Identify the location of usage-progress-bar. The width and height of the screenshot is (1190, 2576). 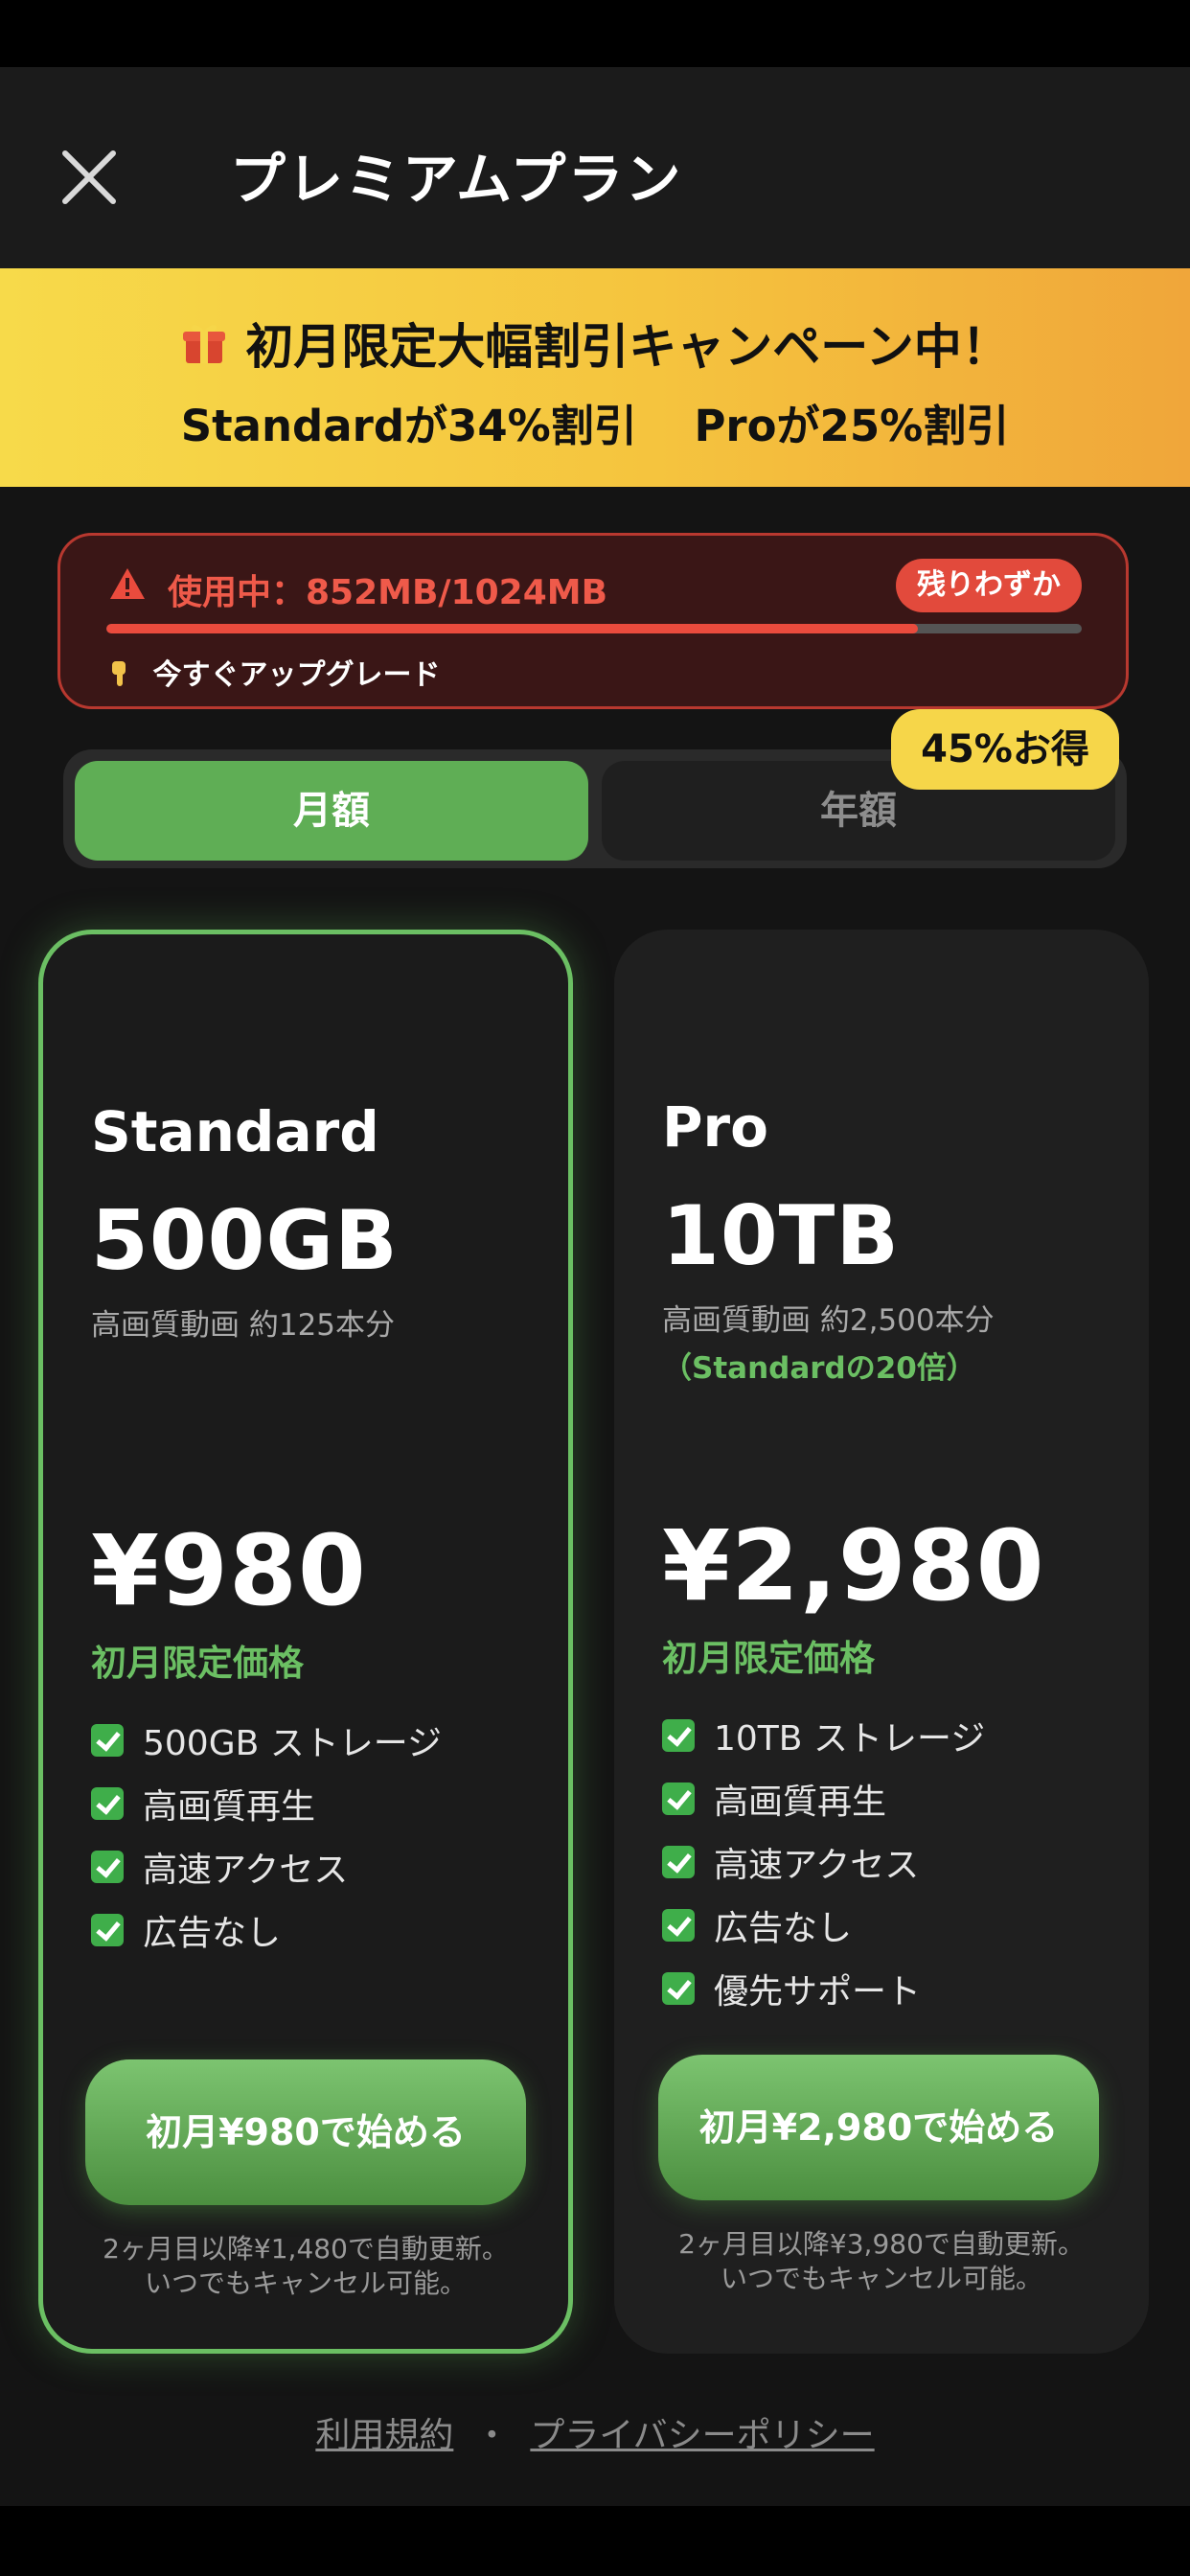
(594, 628).